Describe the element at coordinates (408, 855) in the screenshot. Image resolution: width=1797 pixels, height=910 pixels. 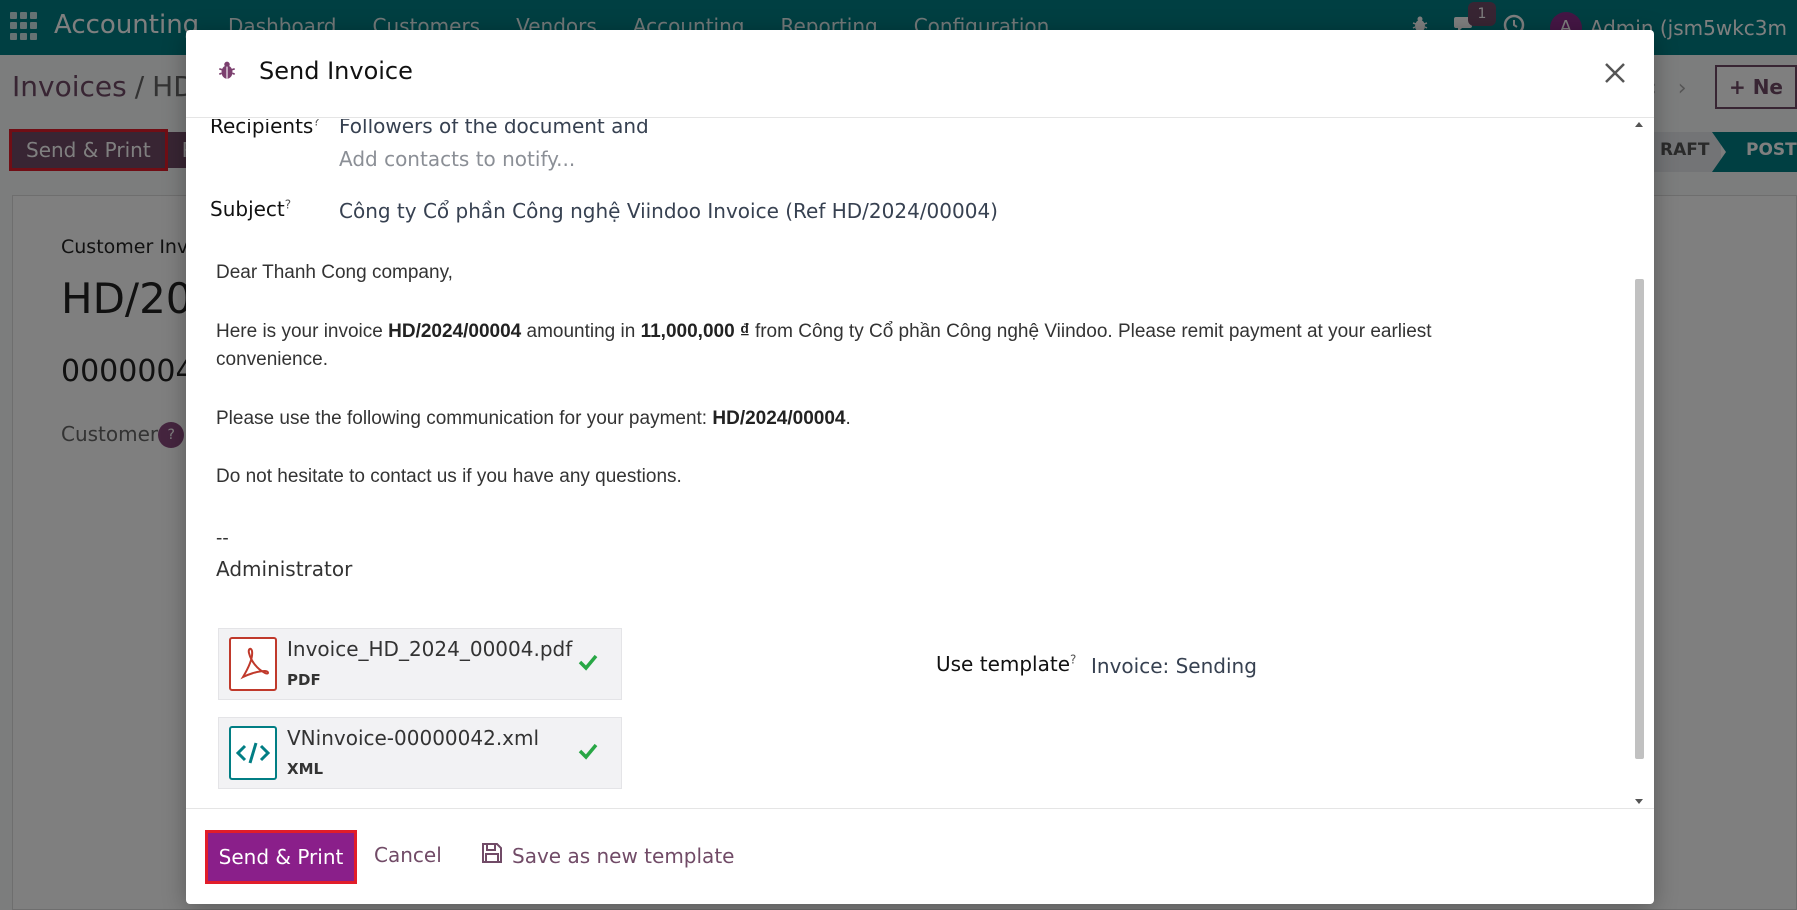
I see `cancel-button: Cancel` at that location.